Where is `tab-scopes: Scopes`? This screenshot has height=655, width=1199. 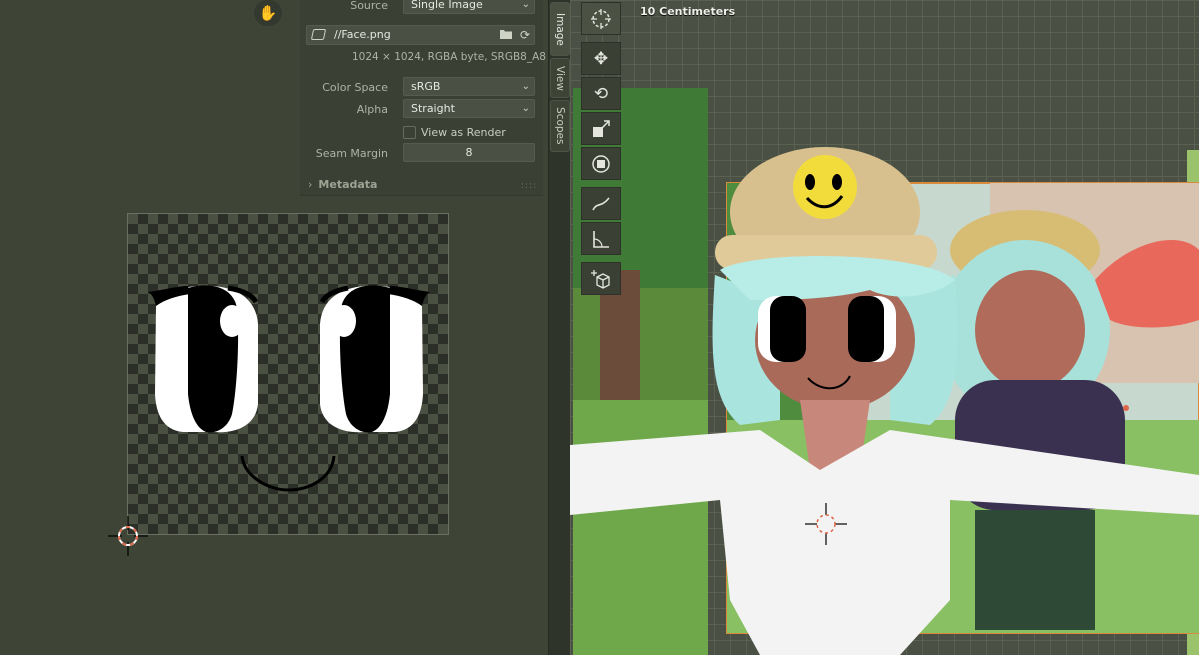
tab-scopes: Scopes is located at coordinates (560, 126).